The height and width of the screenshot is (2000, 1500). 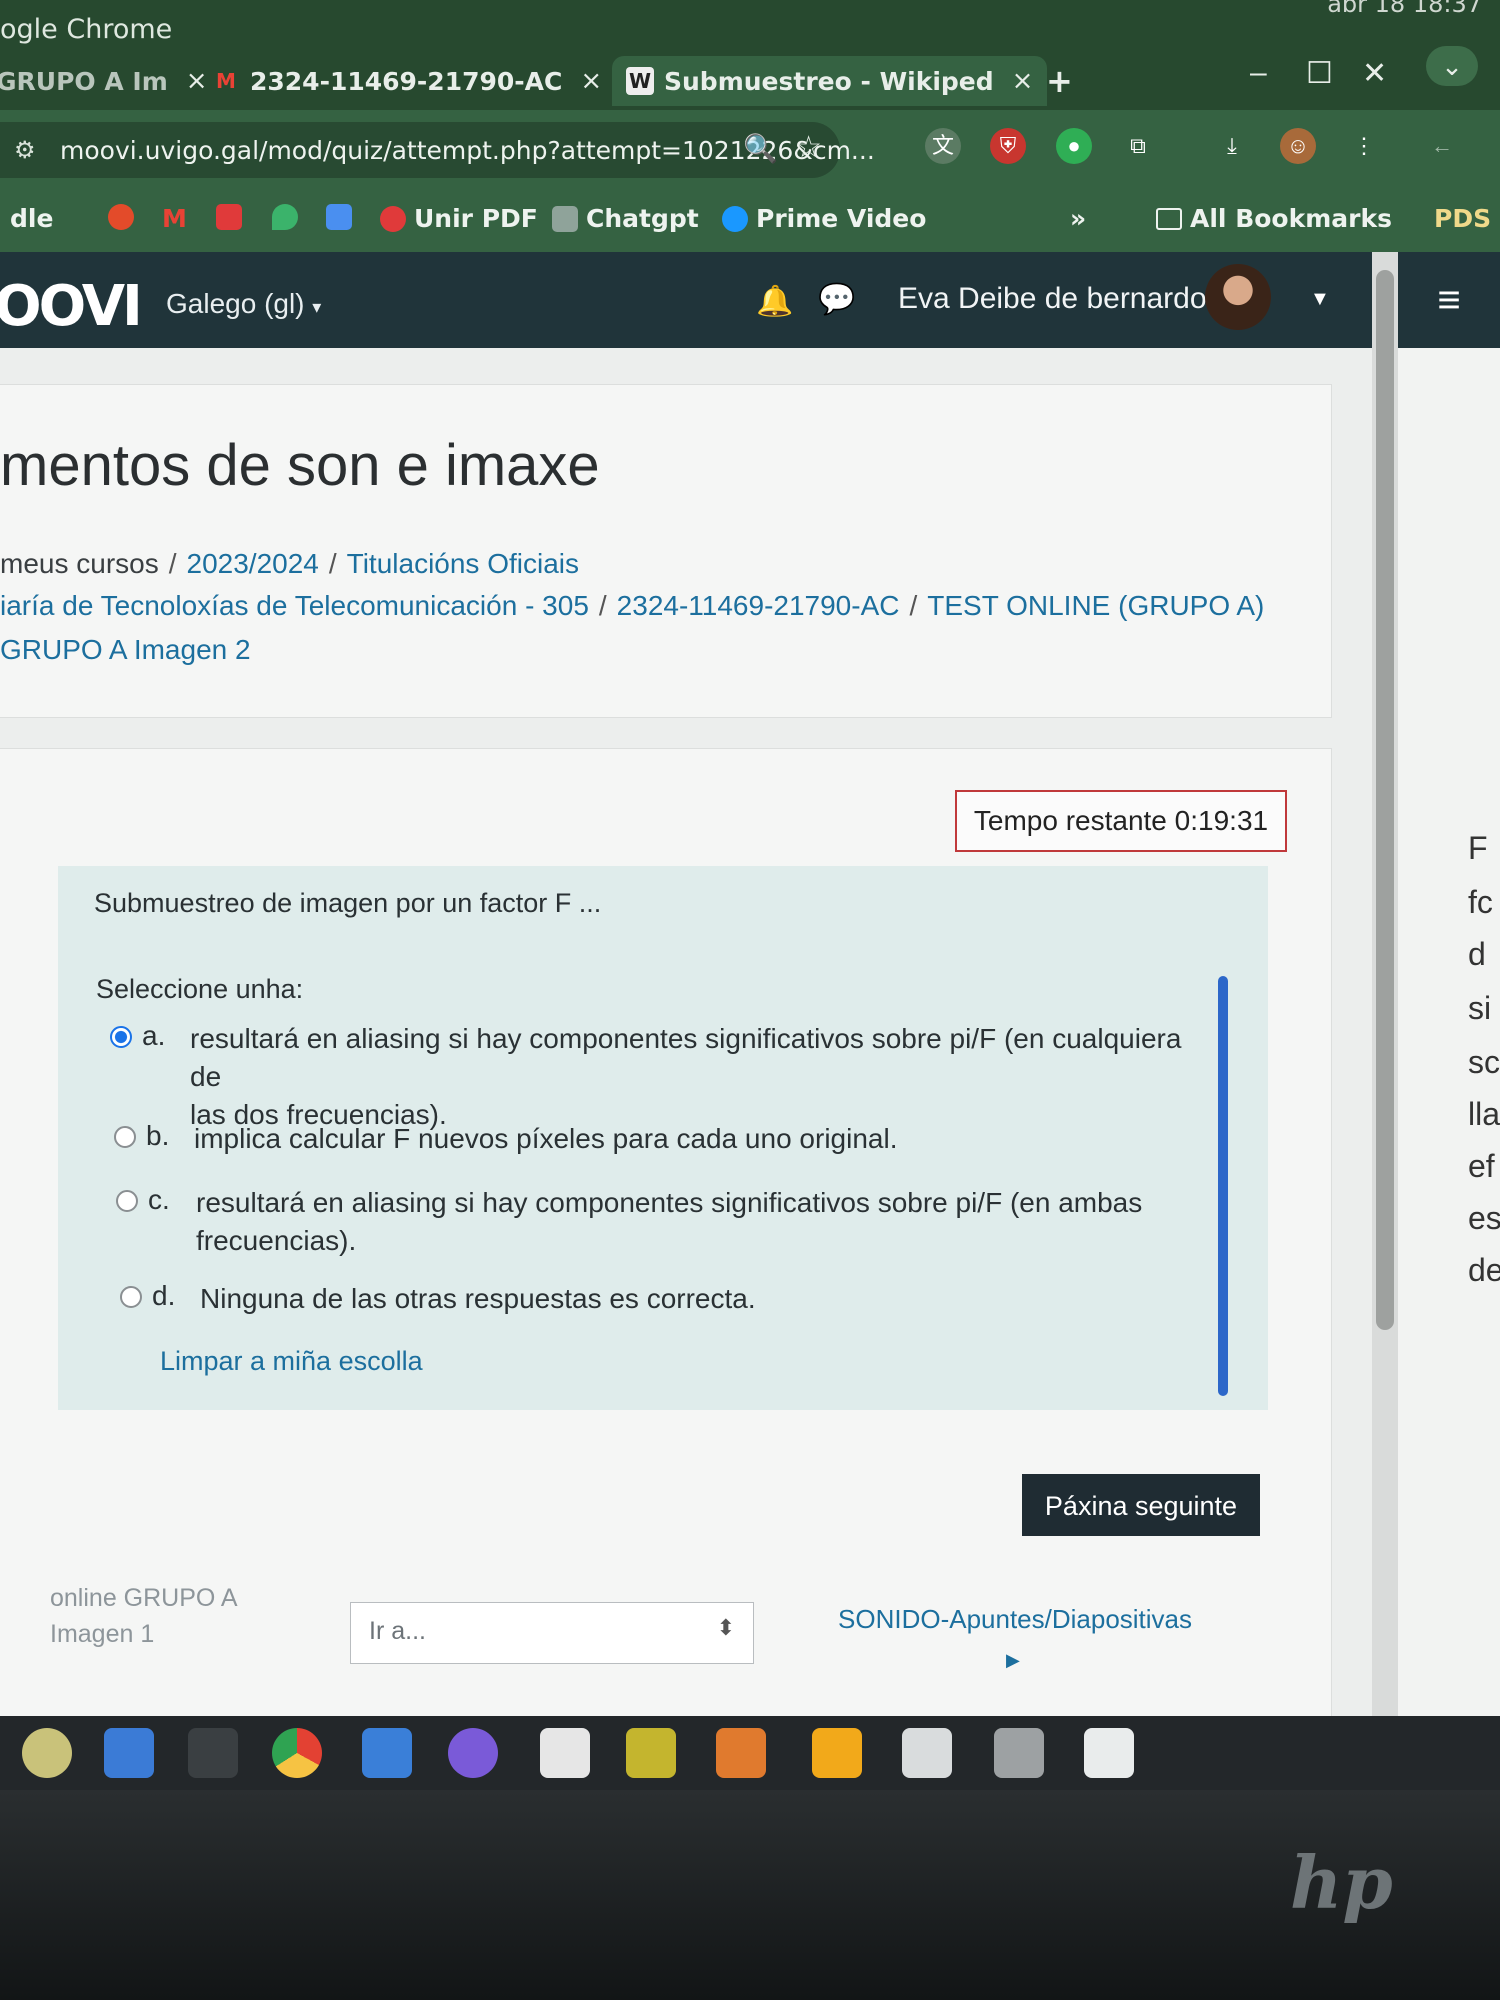 I want to click on bookmark-youtube-icon, so click(x=233, y=217).